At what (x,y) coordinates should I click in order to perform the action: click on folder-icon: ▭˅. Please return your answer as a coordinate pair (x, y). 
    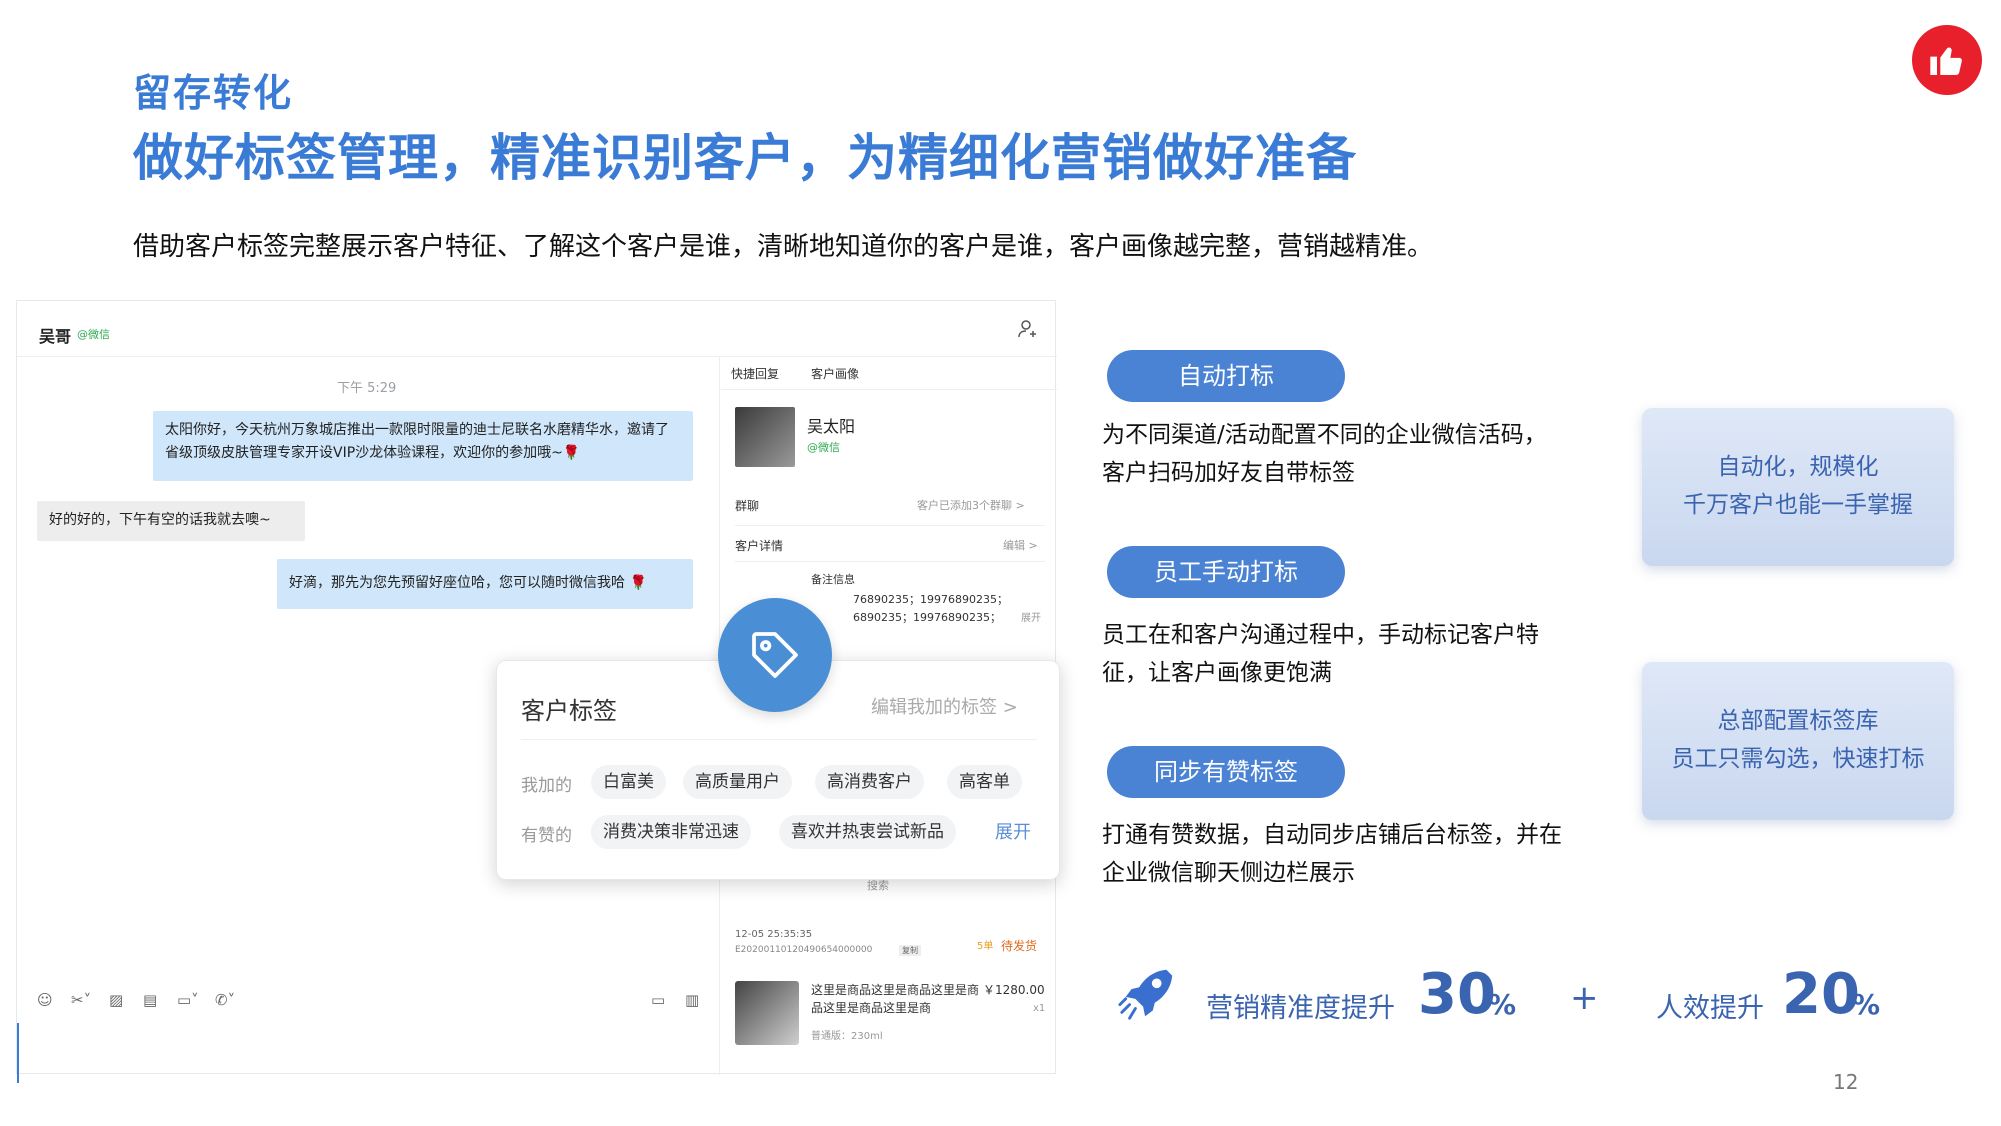
    Looking at the image, I should click on (188, 1000).